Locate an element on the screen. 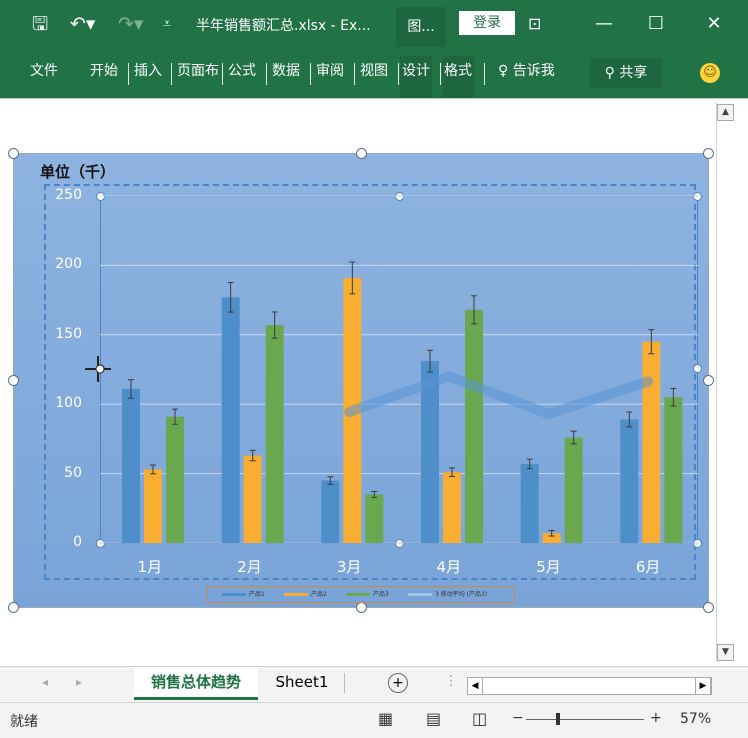  scroll-right-icon: ▶ is located at coordinates (703, 686).